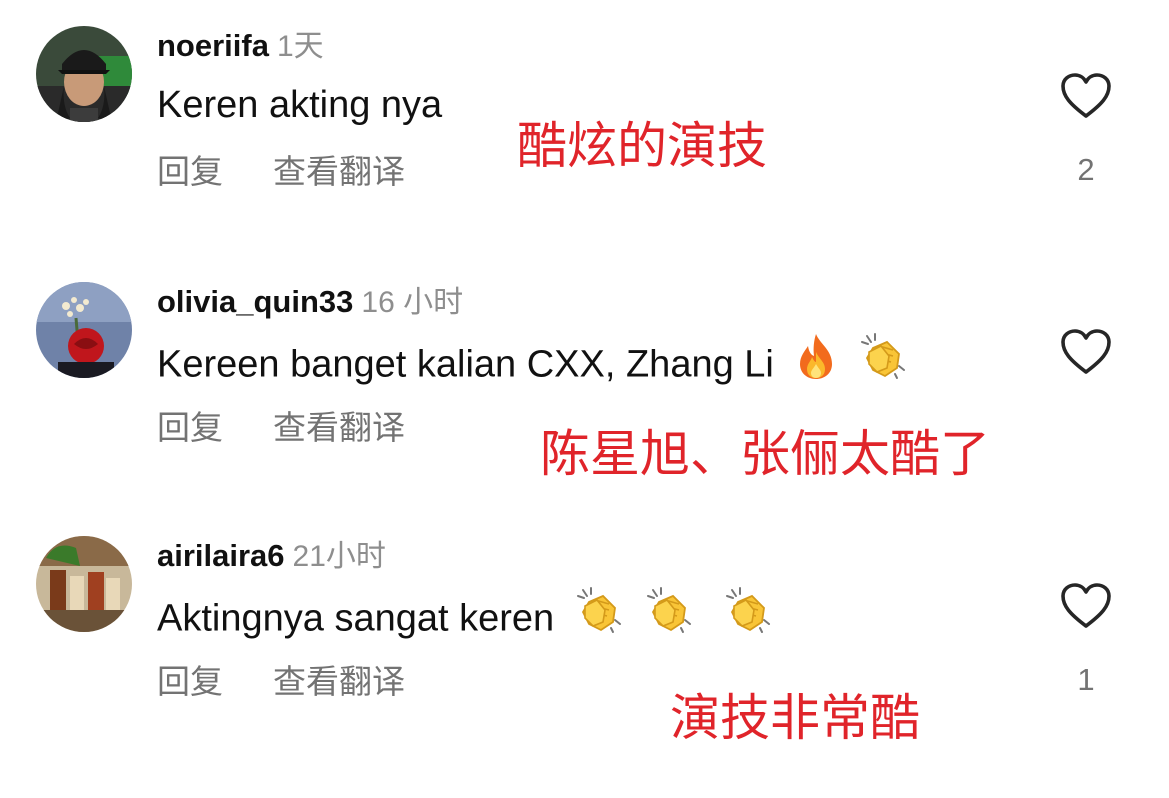 The height and width of the screenshot is (798, 1169). What do you see at coordinates (816, 362) in the screenshot?
I see `fire-emoji` at bounding box center [816, 362].